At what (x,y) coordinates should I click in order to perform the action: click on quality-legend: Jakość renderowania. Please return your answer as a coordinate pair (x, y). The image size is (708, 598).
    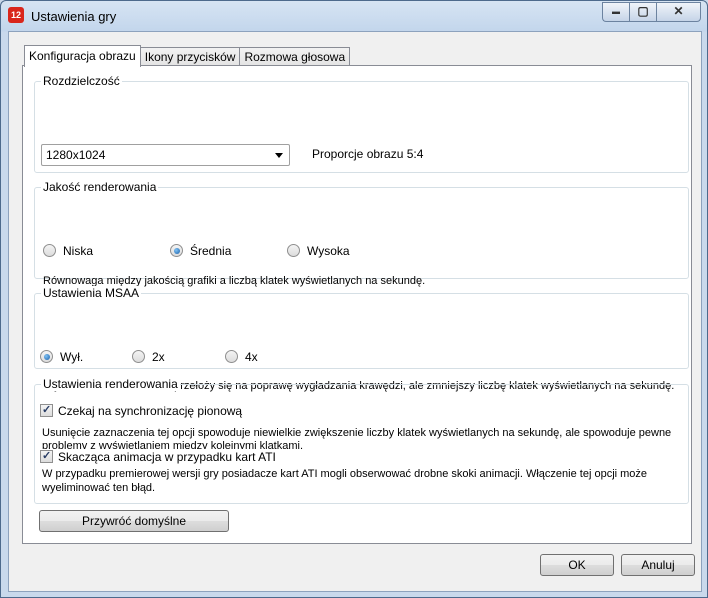
    Looking at the image, I should click on (100, 187).